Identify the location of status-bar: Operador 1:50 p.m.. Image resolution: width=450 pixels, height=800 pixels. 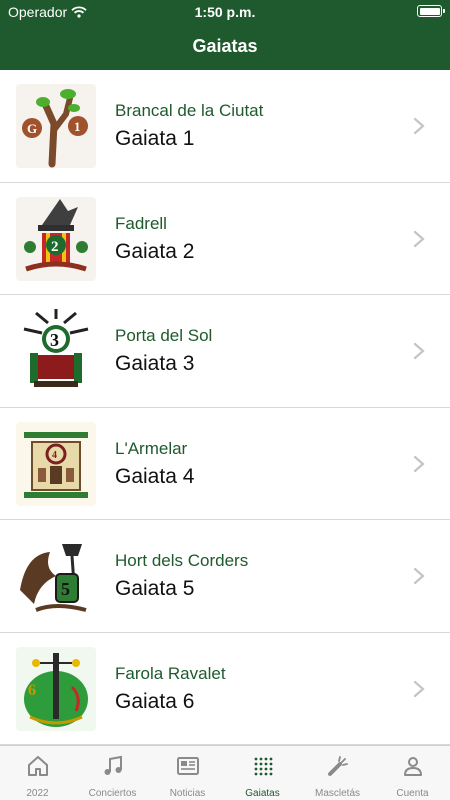
(225, 12).